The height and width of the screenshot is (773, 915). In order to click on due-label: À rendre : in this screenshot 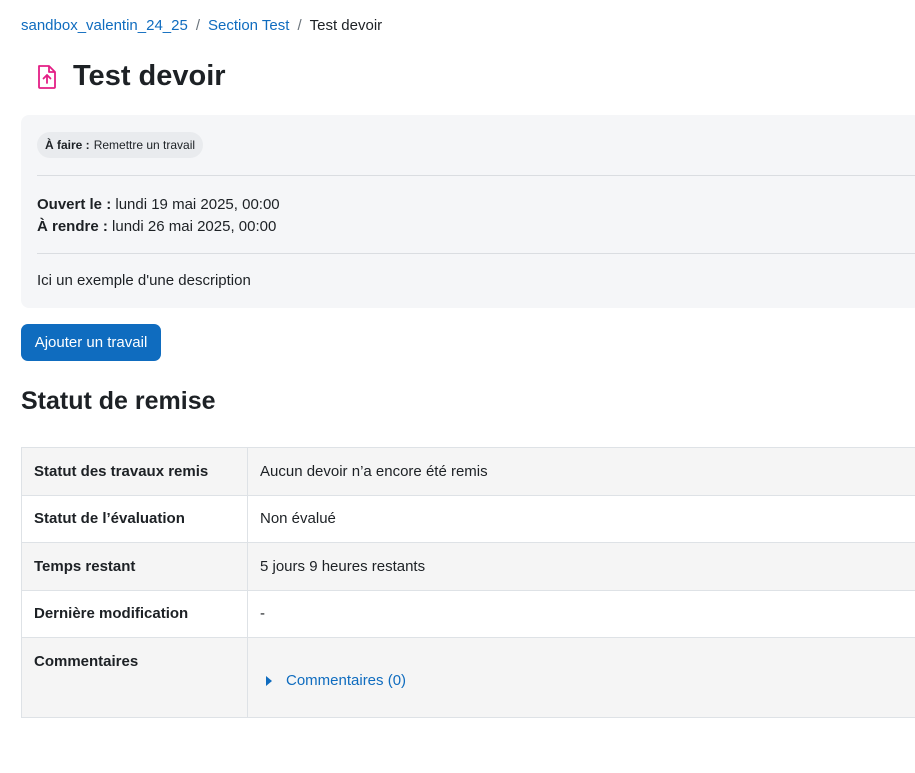, I will do `click(72, 226)`.